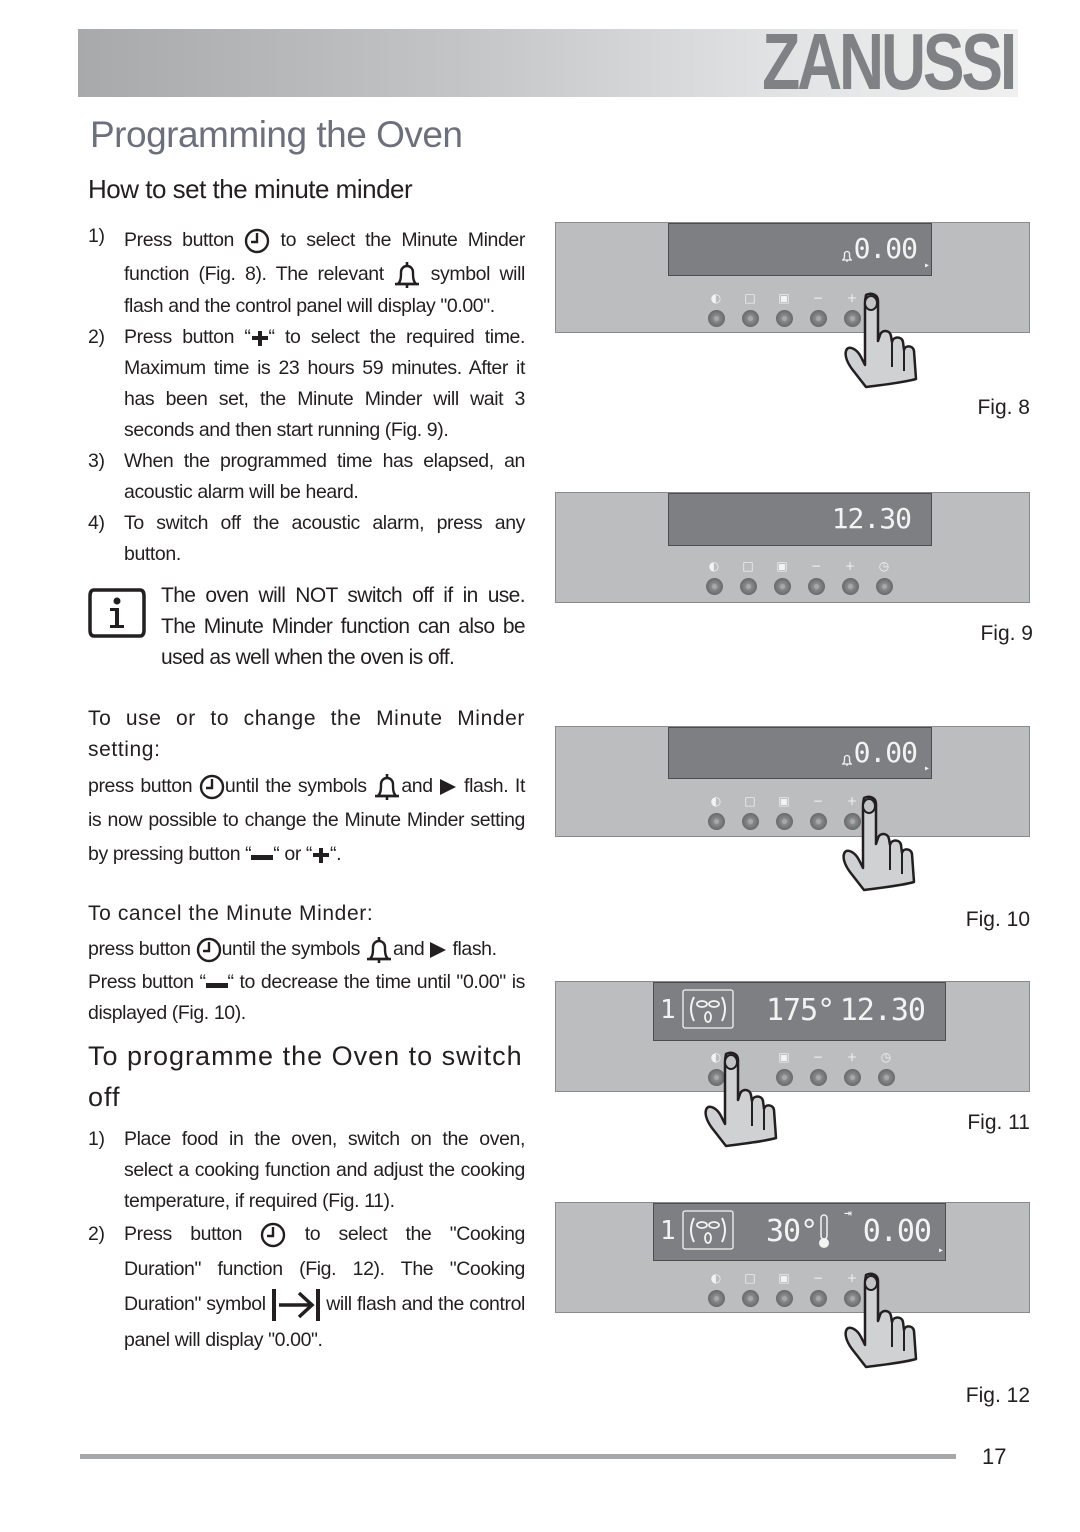 The image size is (1080, 1532). I want to click on step-number: 2), so click(96, 337).